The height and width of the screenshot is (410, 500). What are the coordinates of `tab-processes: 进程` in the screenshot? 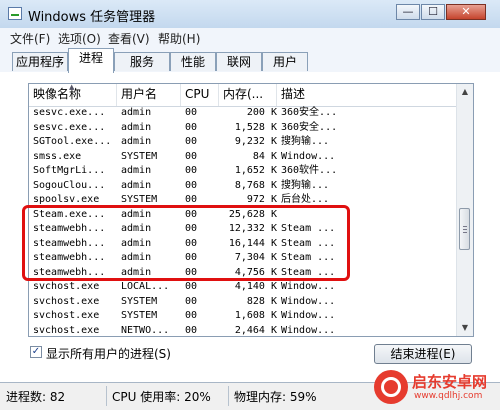 It's located at (91, 60).